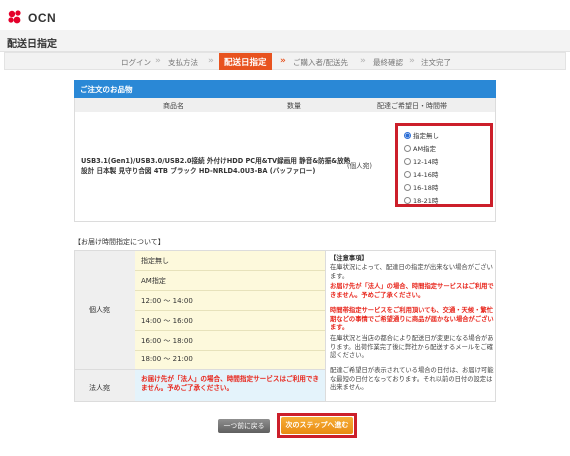 The width and height of the screenshot is (570, 456). Describe the element at coordinates (230, 301) in the screenshot. I see `time-slot: 12:00 ～ 14:00` at that location.